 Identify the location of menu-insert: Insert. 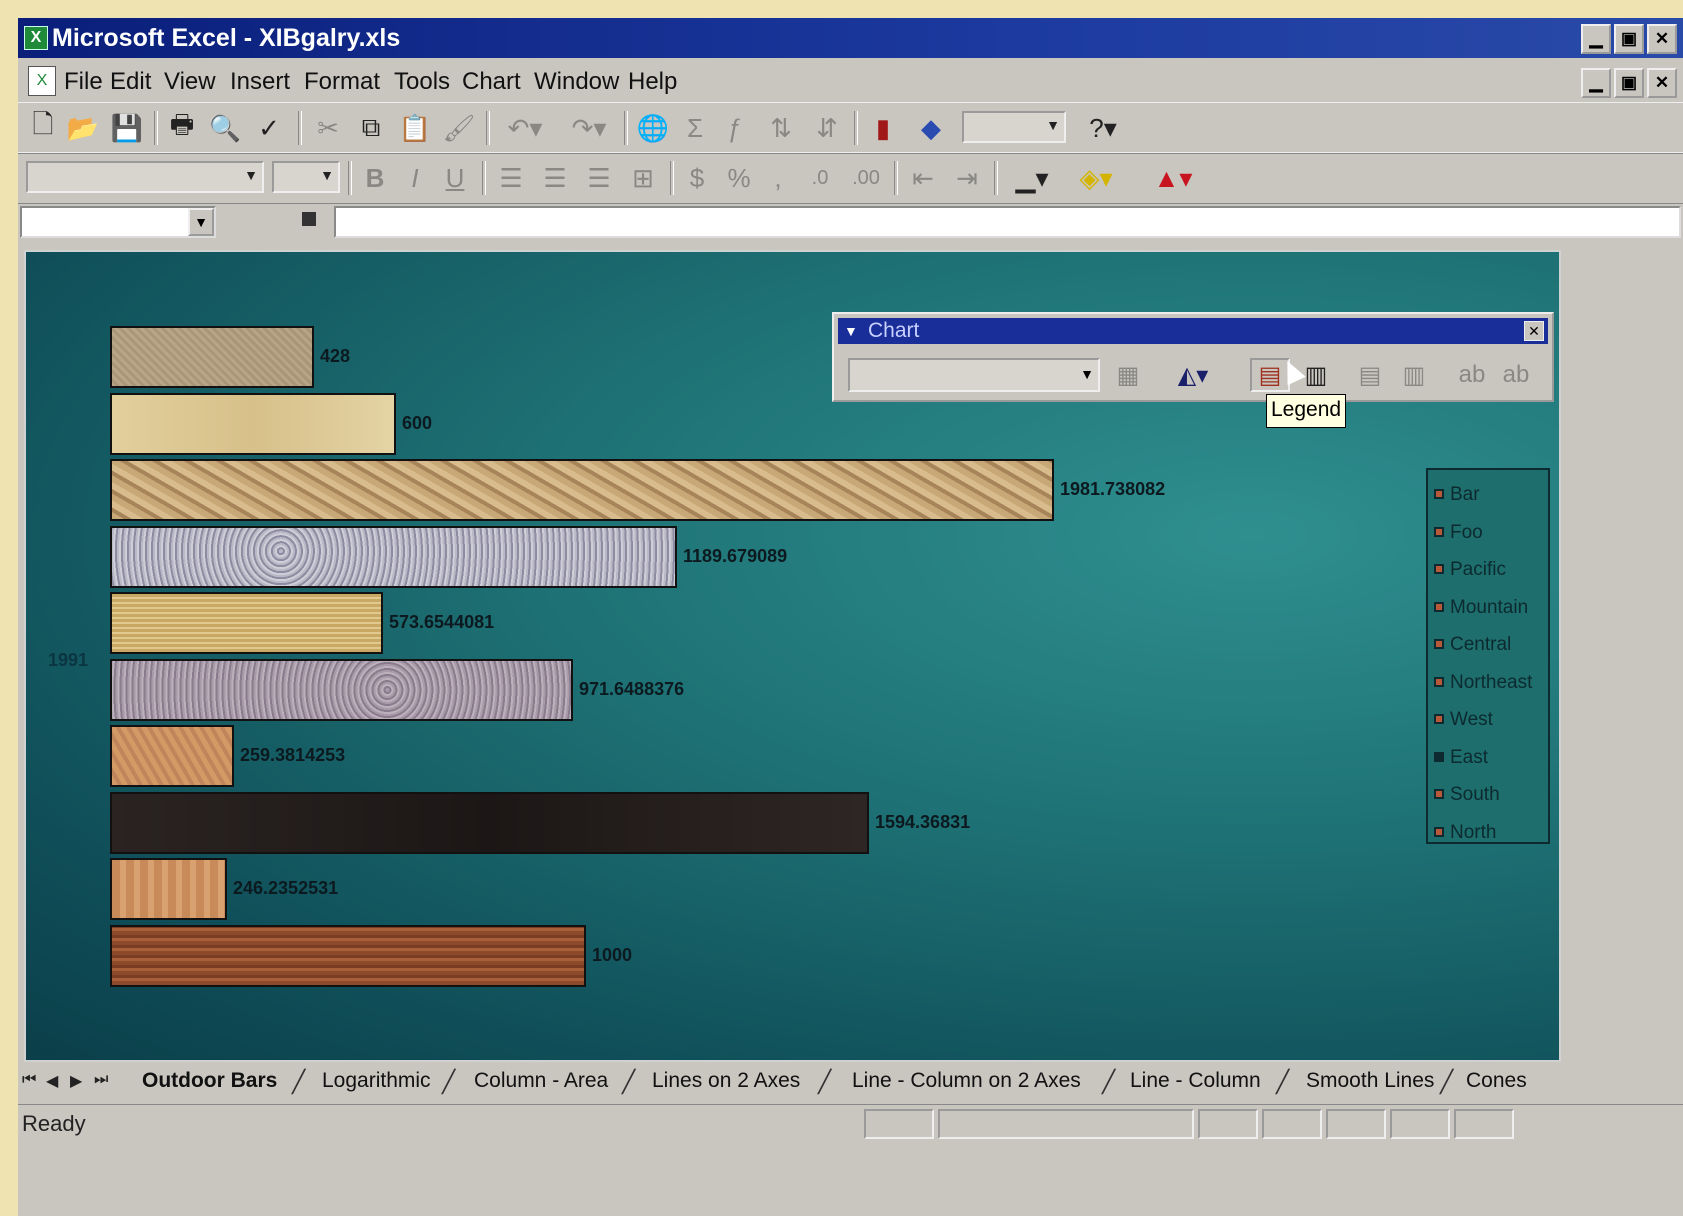
(260, 82).